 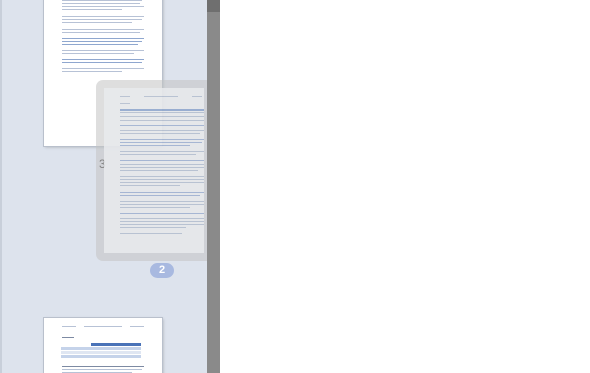 What do you see at coordinates (154, 170) in the screenshot?
I see `dragged-page-thumbnail` at bounding box center [154, 170].